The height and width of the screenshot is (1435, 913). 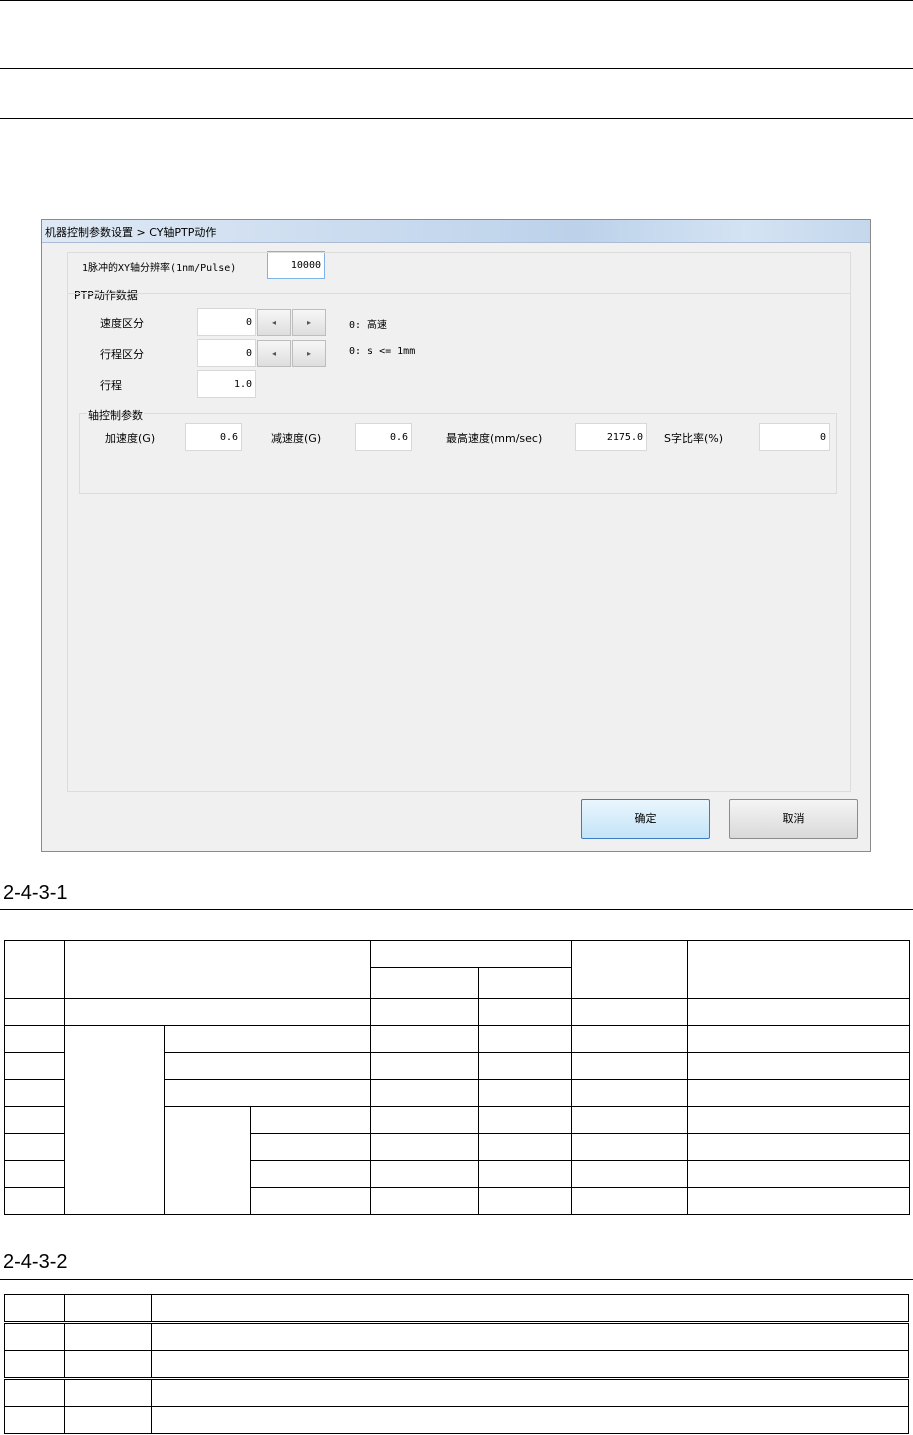 I want to click on table1-caption: 2-4-3-1, so click(x=35, y=893).